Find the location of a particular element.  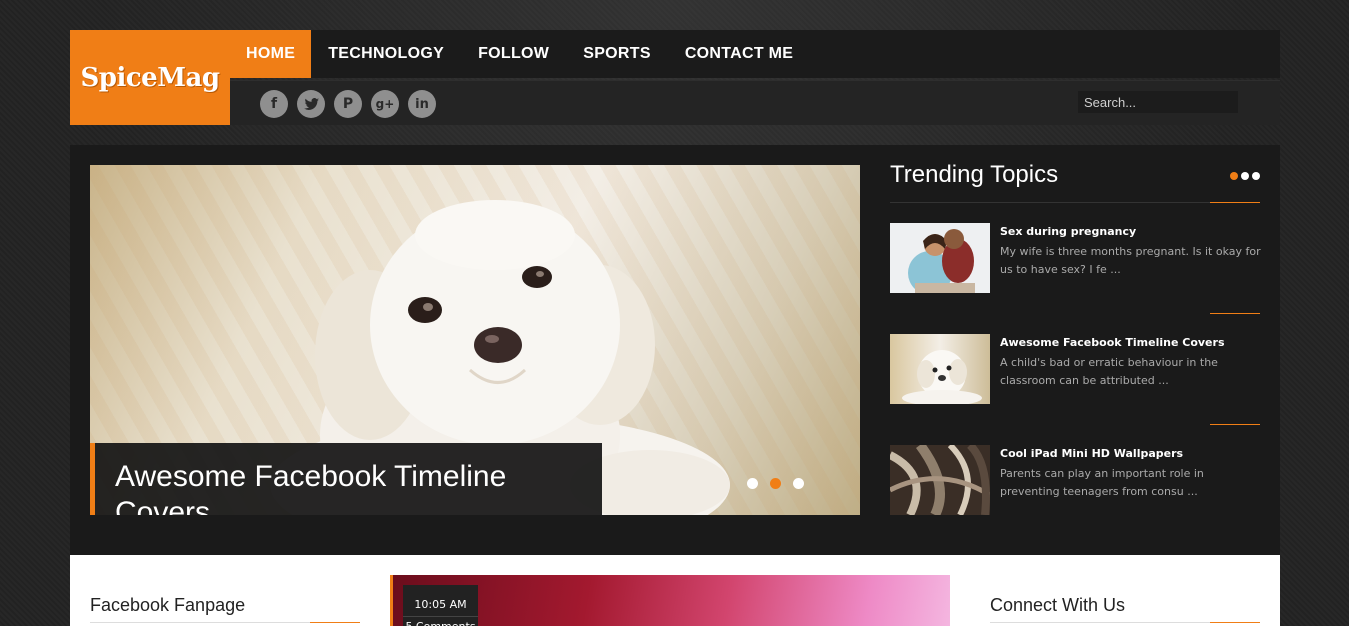

post-meta: 10:05 AM 5 Comments is located at coordinates (440, 605).